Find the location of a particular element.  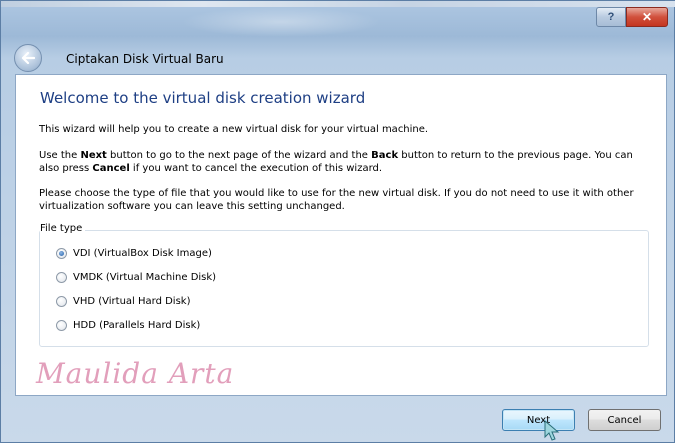

title-bar: Ciptakan Disk Virtual Baru is located at coordinates (337, 39).